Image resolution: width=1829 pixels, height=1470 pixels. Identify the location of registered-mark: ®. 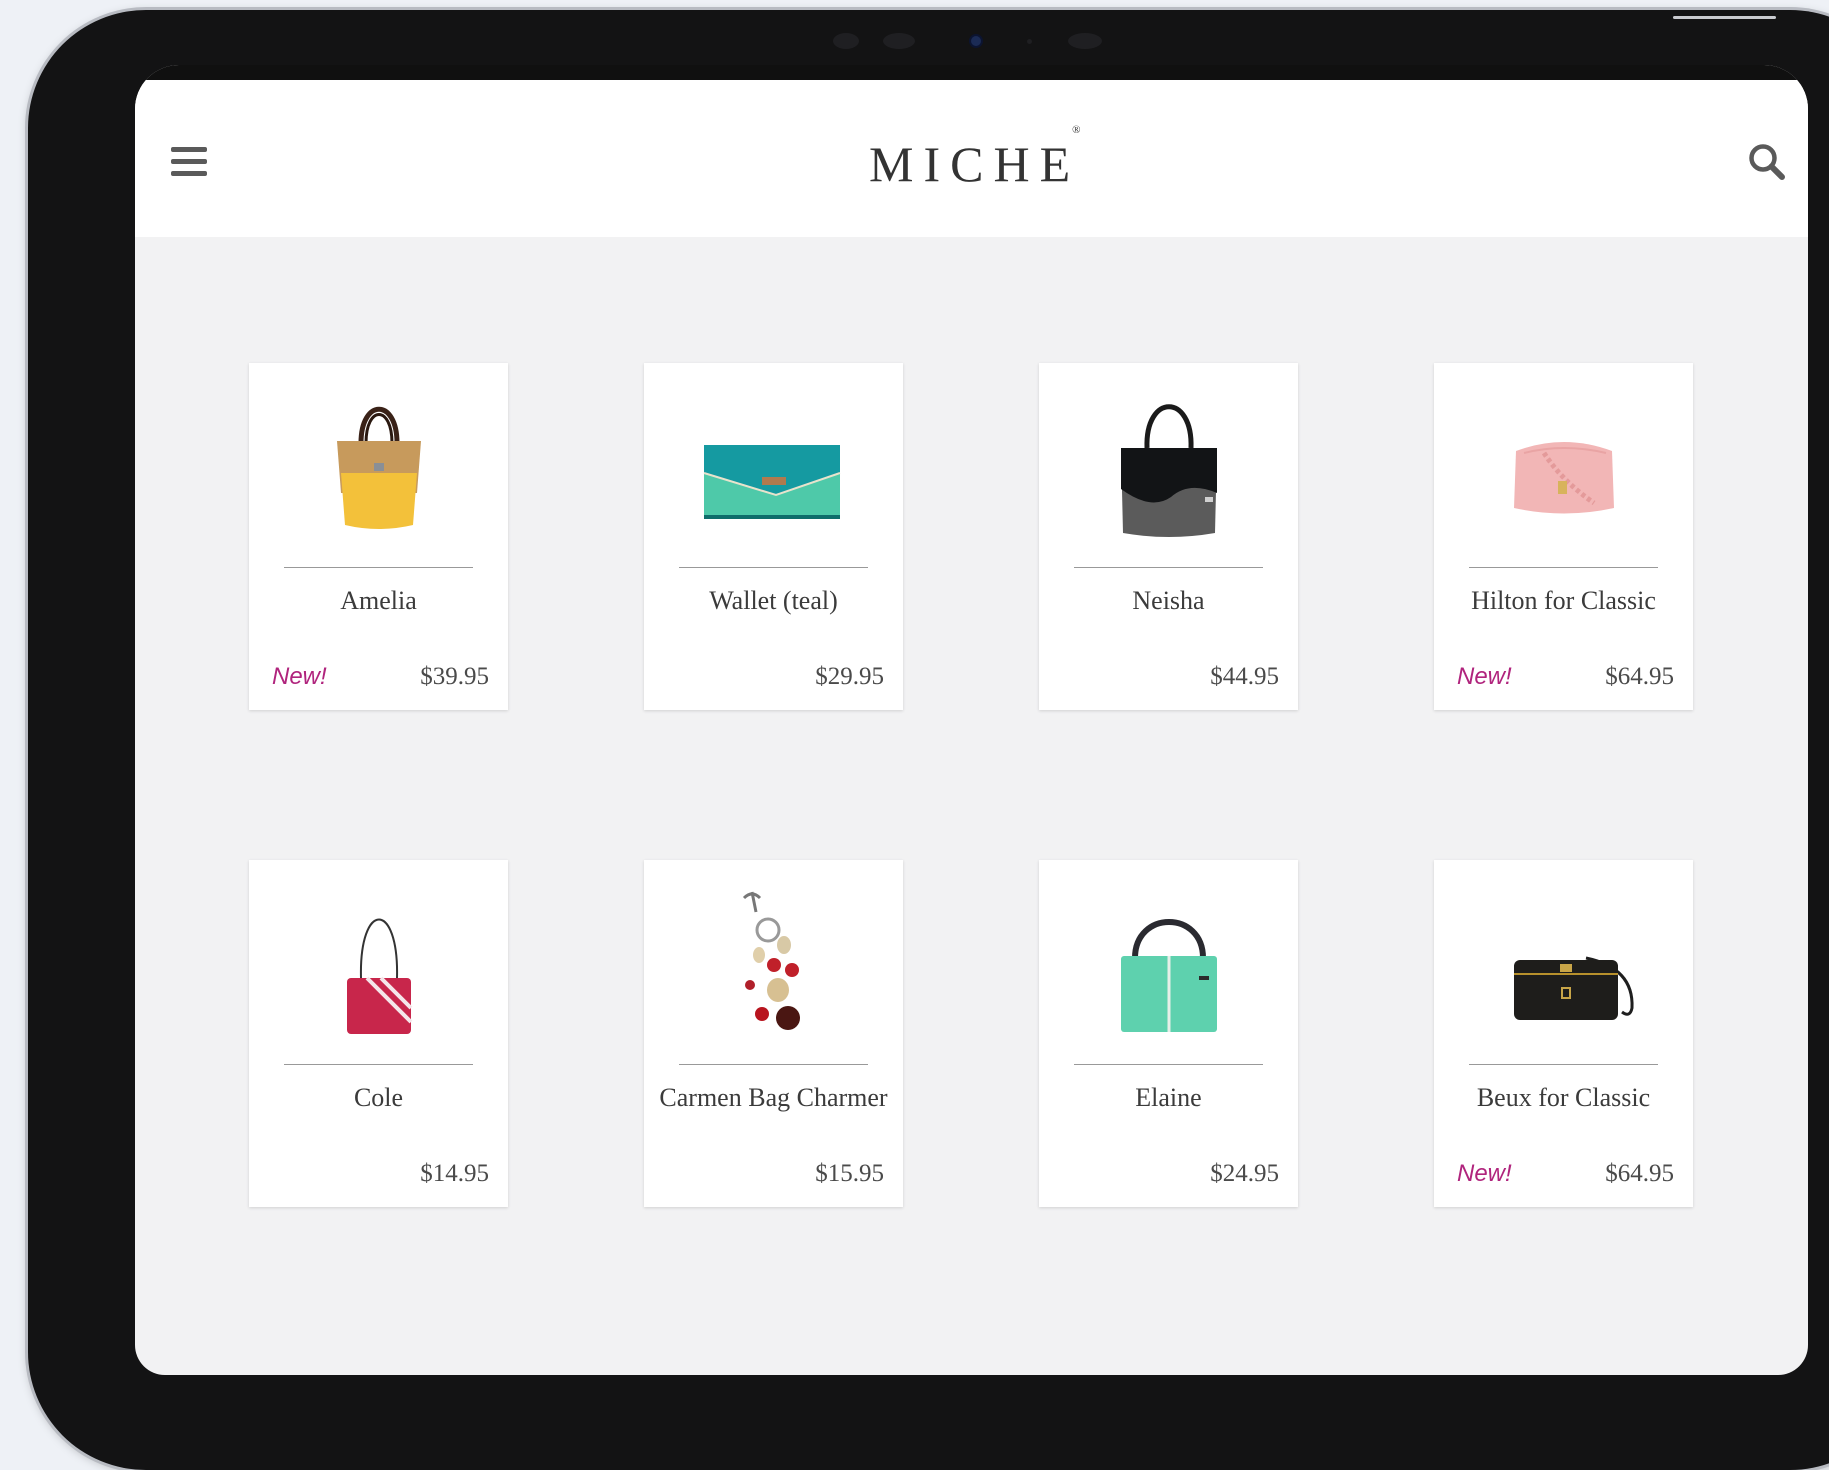
(1076, 130).